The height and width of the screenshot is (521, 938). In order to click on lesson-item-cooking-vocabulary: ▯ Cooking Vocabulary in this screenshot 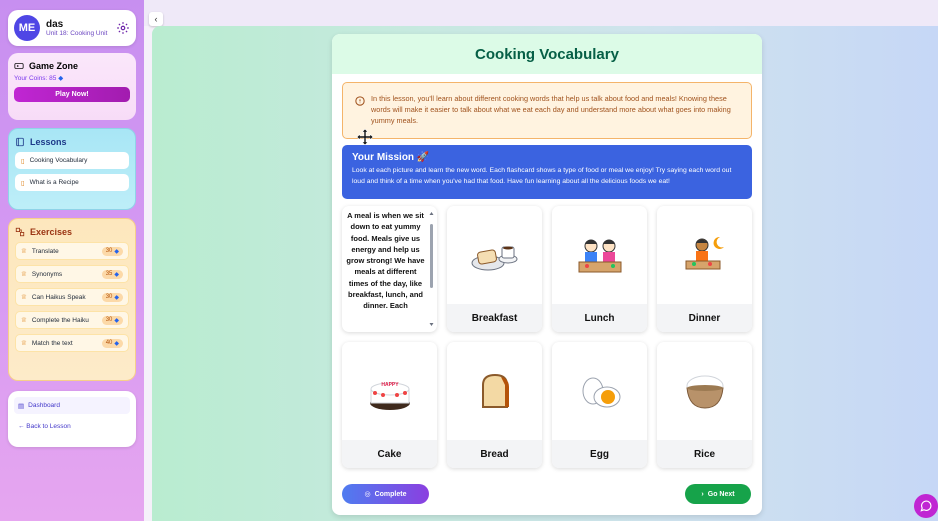, I will do `click(72, 160)`.